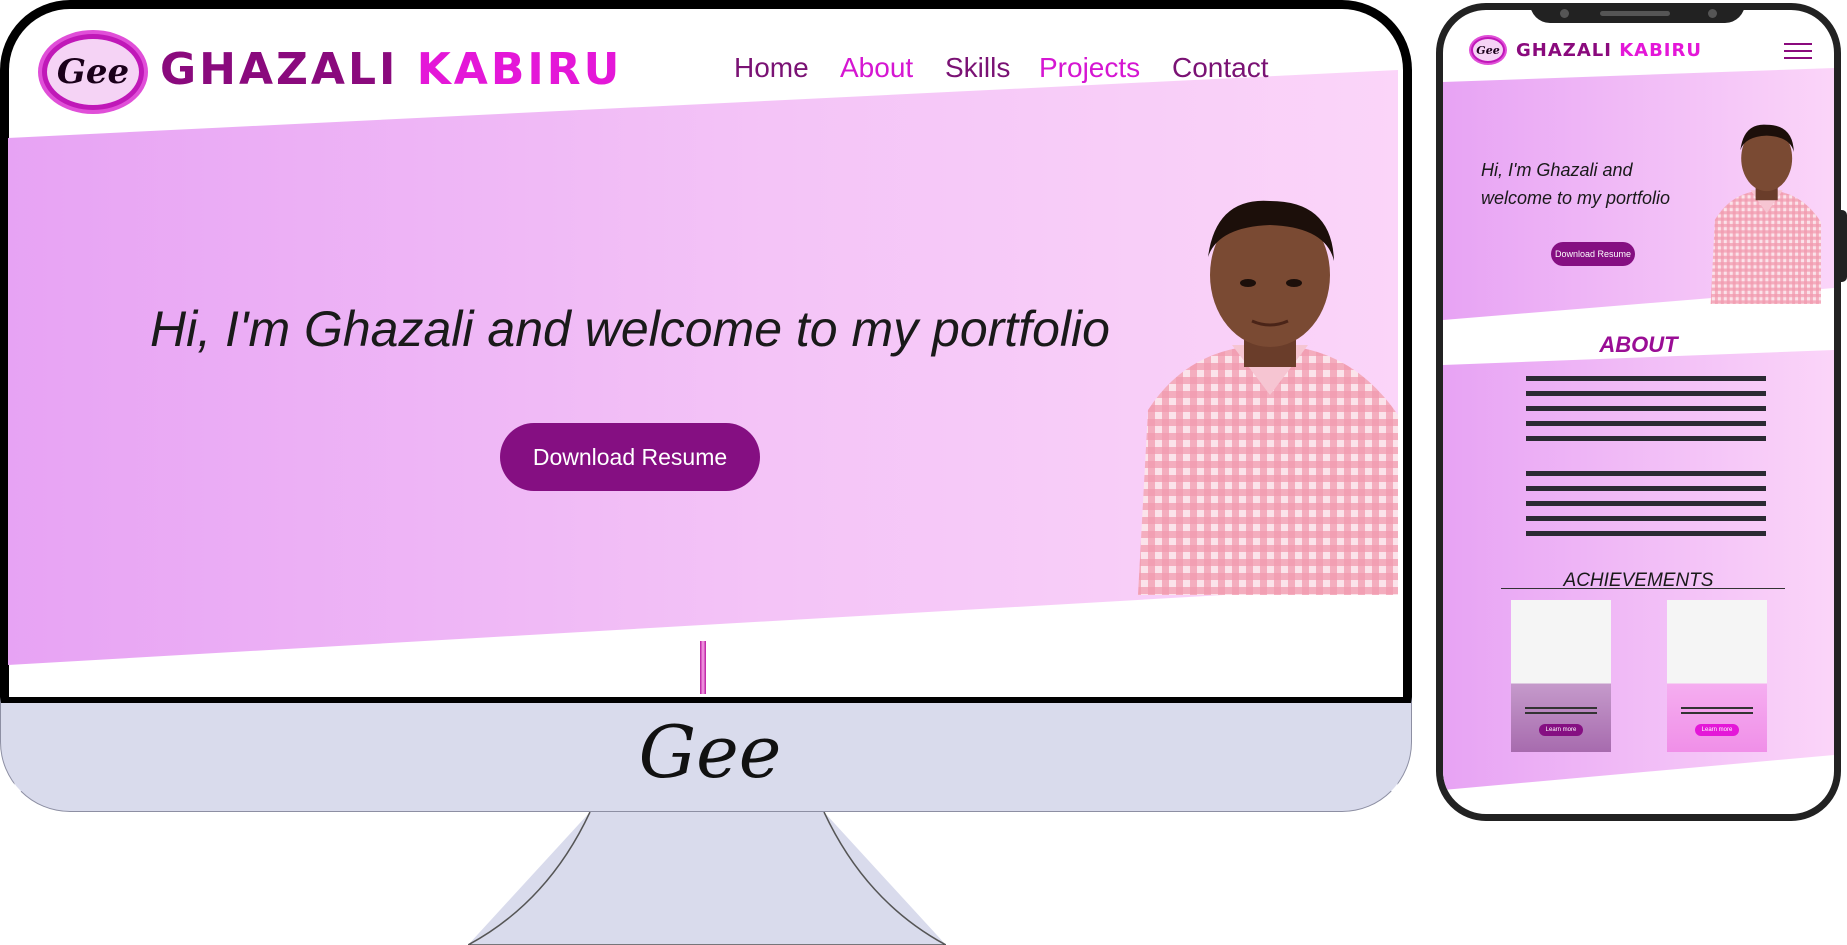  What do you see at coordinates (1638, 344) in the screenshot?
I see `mobile-about-title: ABOUT` at bounding box center [1638, 344].